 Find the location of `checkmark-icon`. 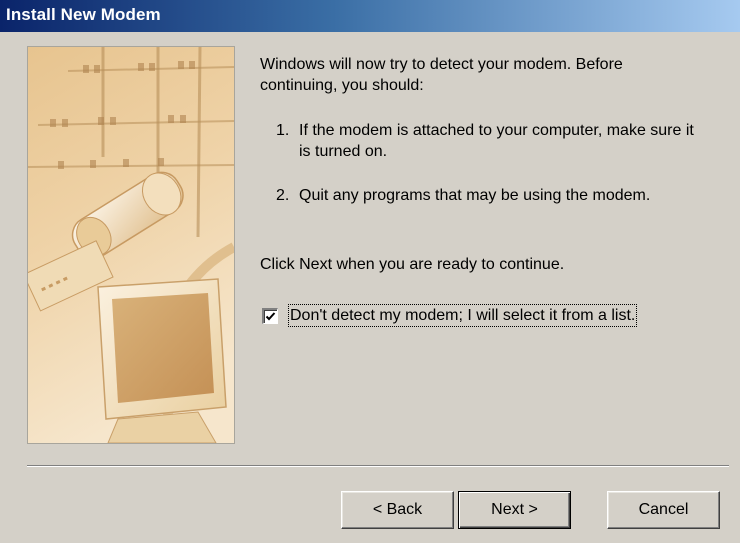

checkmark-icon is located at coordinates (270, 315).